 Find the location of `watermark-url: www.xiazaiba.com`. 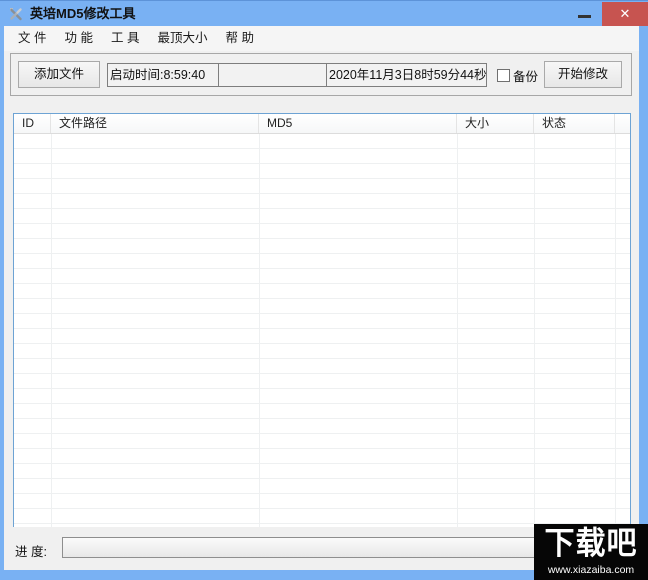

watermark-url: www.xiazaiba.com is located at coordinates (591, 570).